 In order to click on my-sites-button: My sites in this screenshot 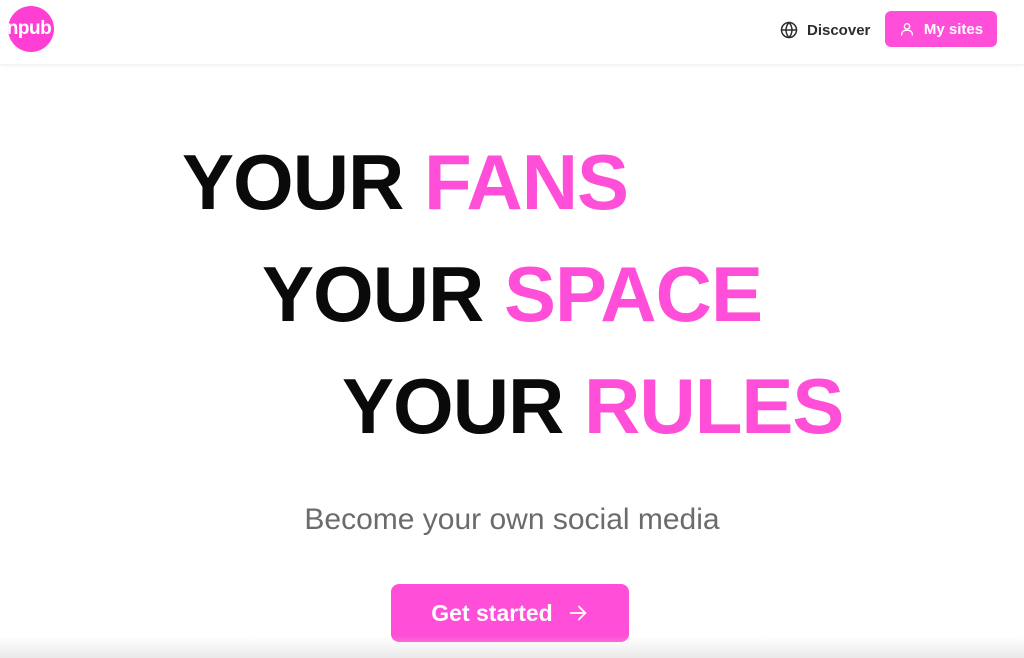, I will do `click(941, 29)`.